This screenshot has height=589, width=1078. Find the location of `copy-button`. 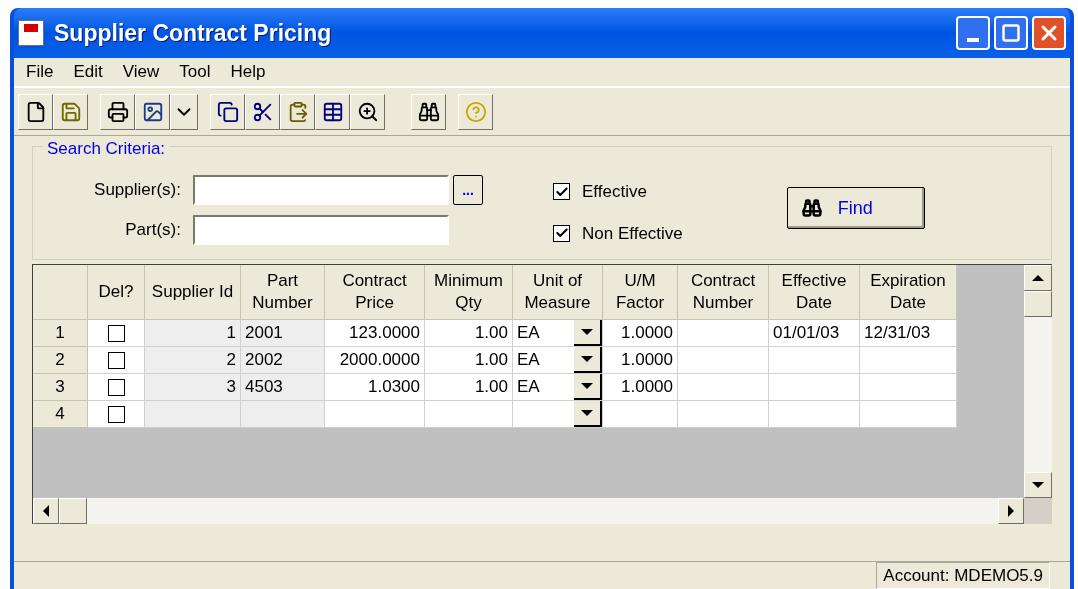

copy-button is located at coordinates (227, 111).